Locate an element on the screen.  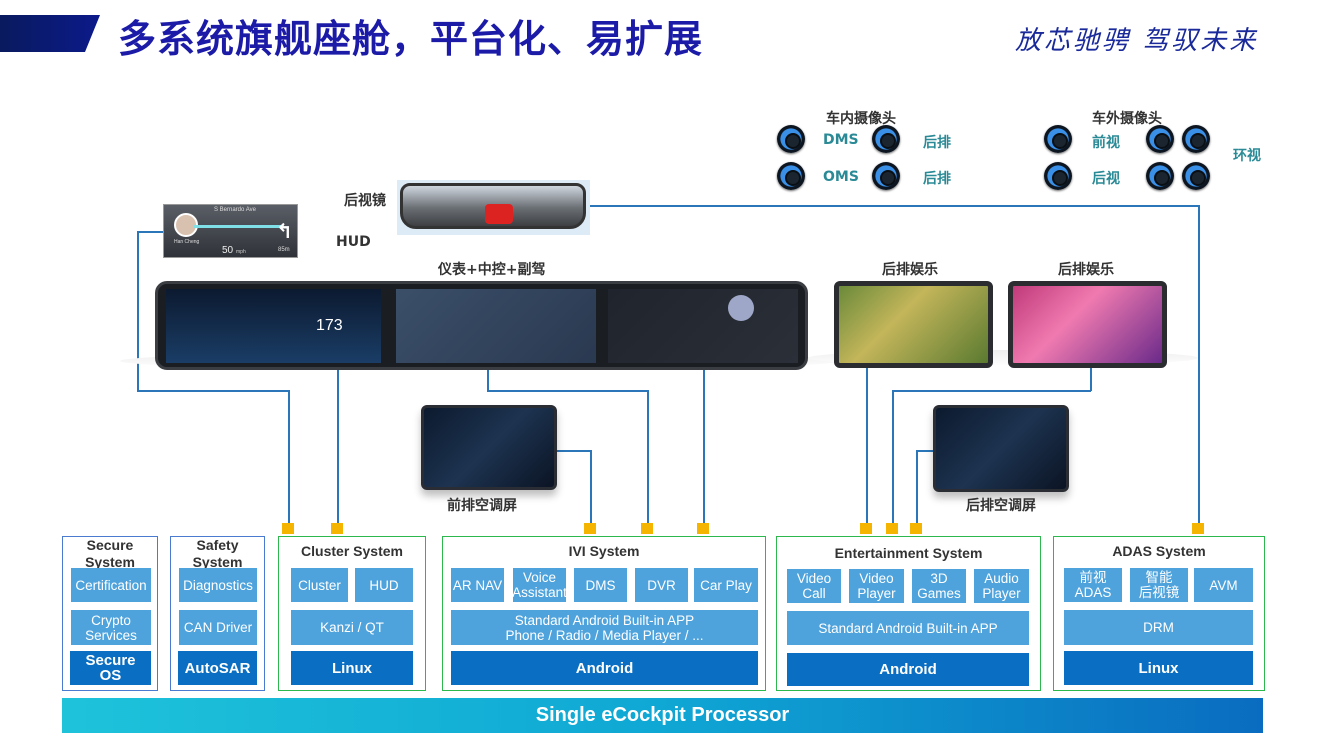
drm-block: DRM is located at coordinates (1158, 627).